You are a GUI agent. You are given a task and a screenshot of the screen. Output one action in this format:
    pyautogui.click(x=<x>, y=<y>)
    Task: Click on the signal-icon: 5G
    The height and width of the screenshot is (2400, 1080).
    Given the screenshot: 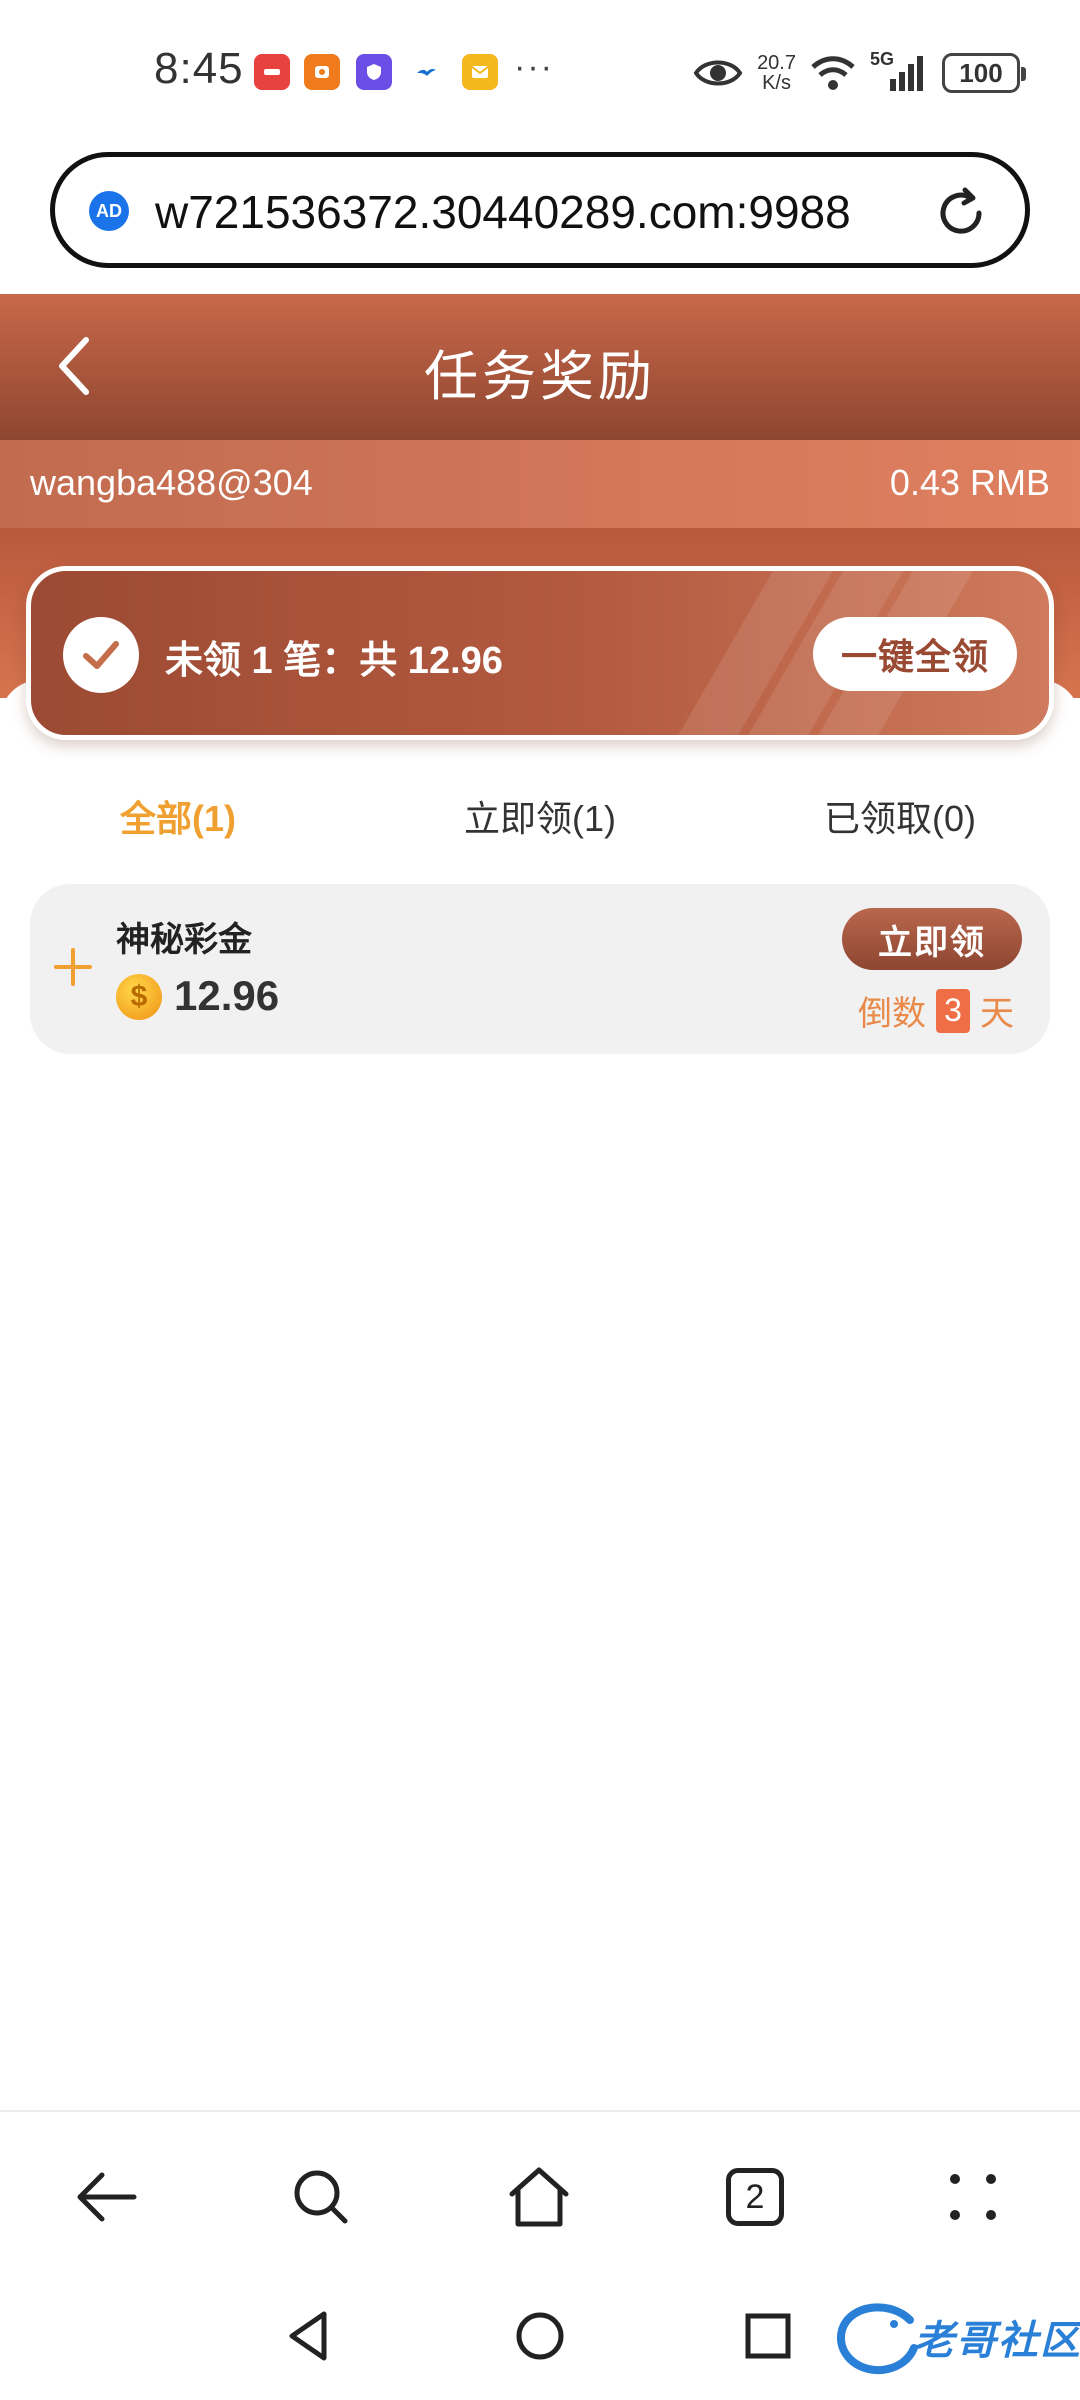 What is the action you would take?
    pyautogui.click(x=899, y=71)
    